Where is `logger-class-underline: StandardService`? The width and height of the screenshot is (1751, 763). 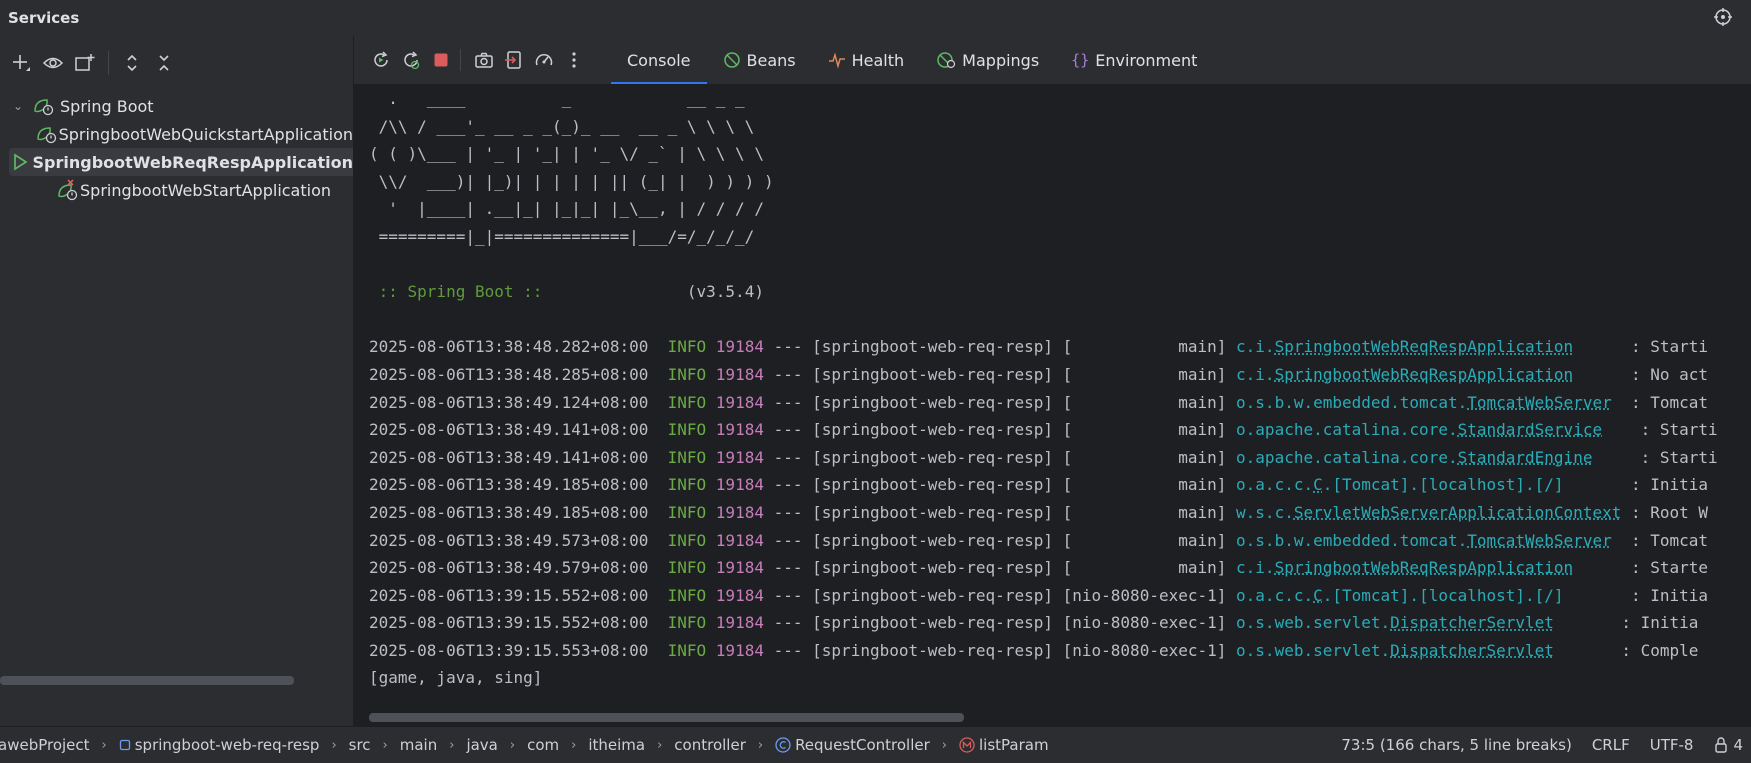
logger-class-underline: StandardService is located at coordinates (1530, 429).